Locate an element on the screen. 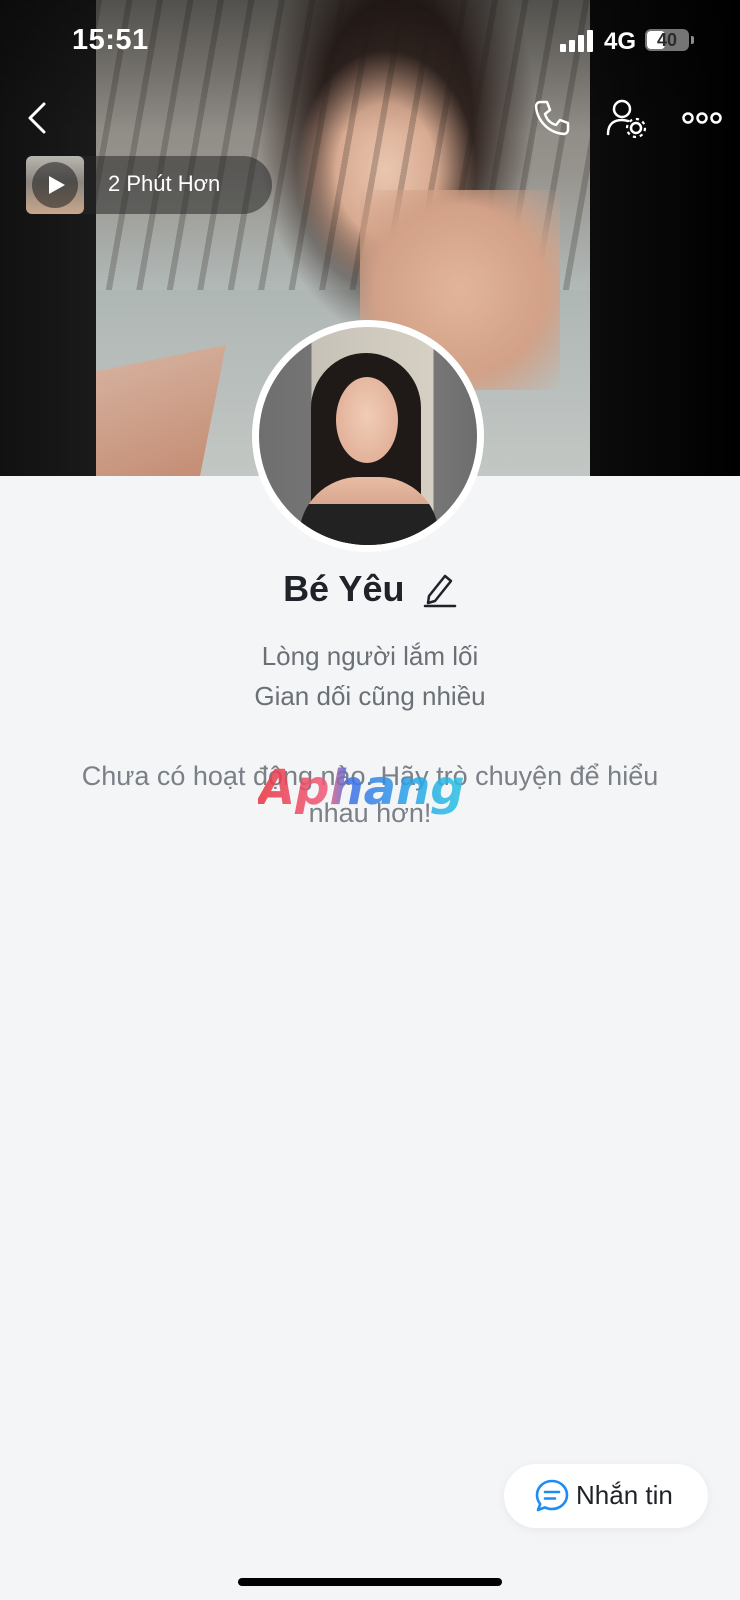  back-arrow is located at coordinates (37, 118).